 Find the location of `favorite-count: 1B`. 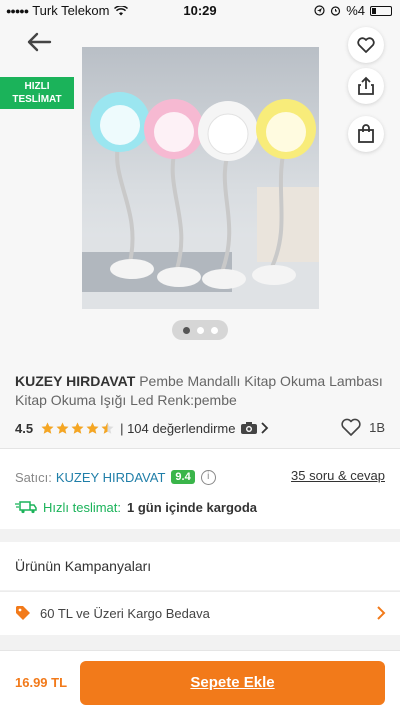

favorite-count: 1B is located at coordinates (363, 427).